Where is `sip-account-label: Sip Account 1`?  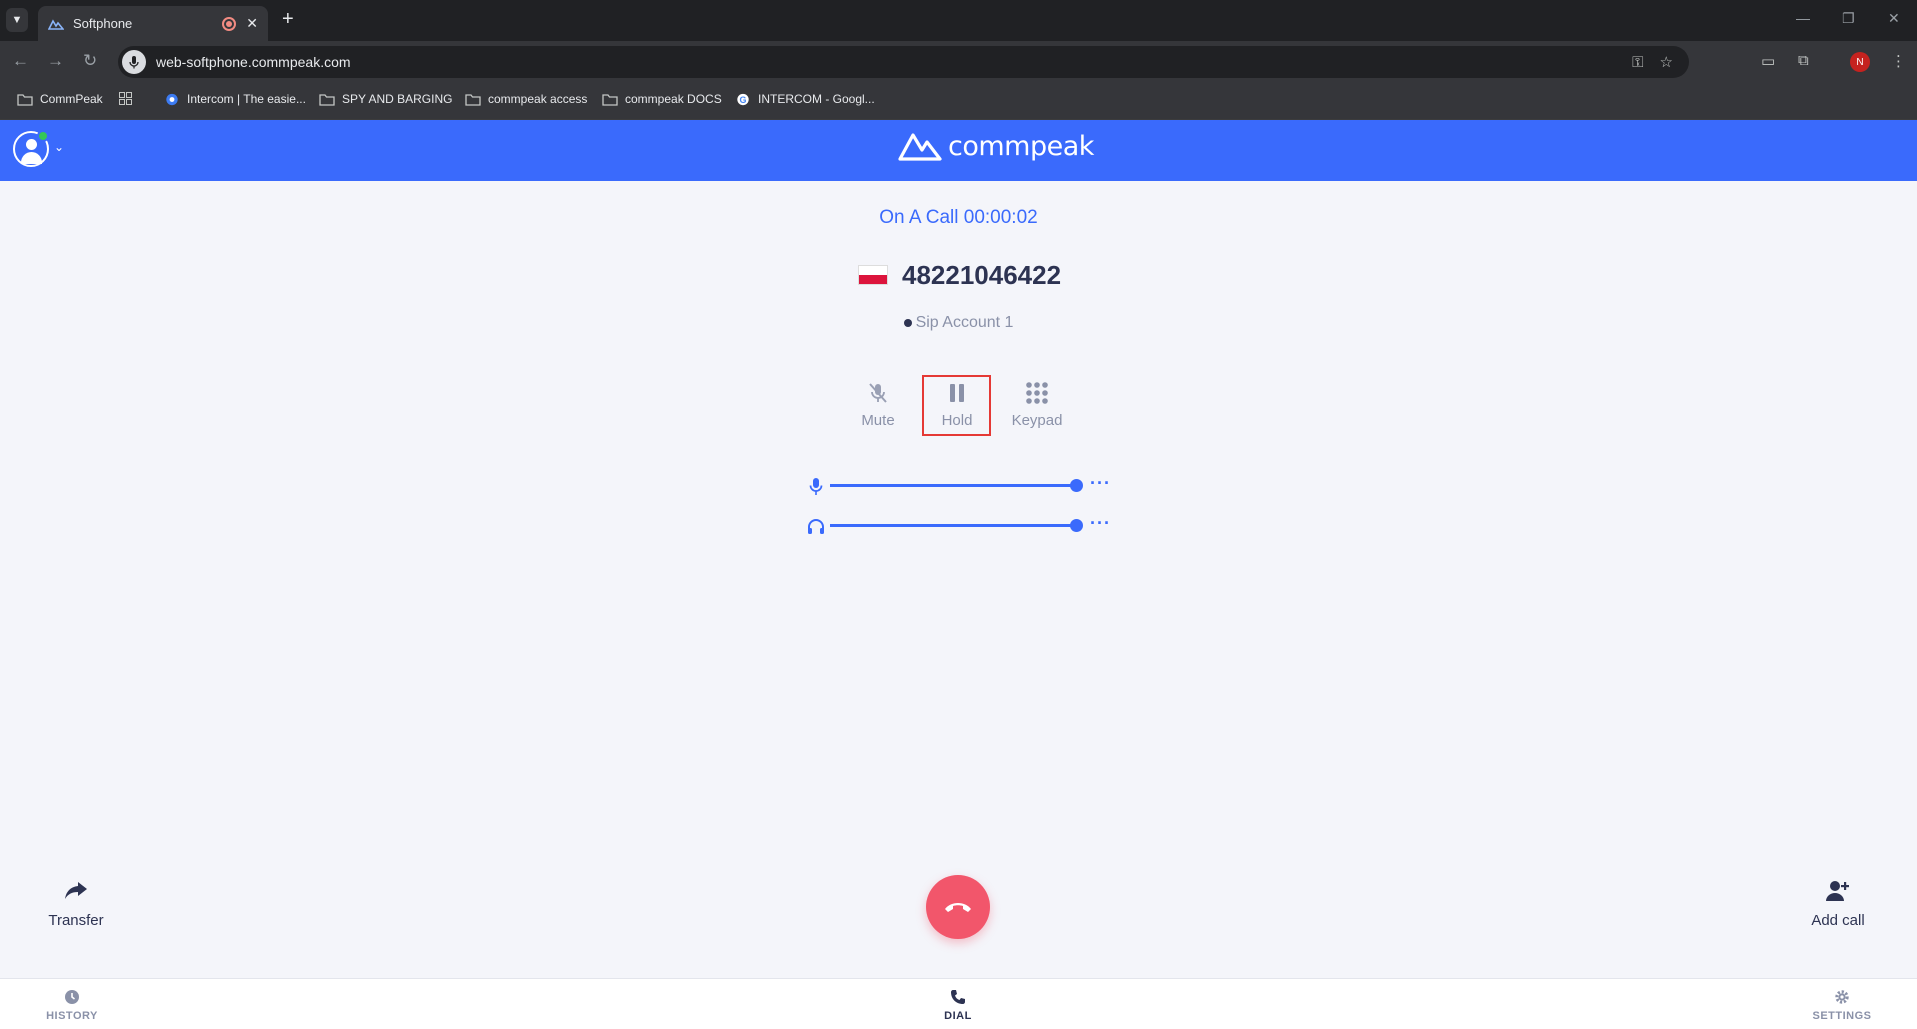 sip-account-label: Sip Account 1 is located at coordinates (964, 322).